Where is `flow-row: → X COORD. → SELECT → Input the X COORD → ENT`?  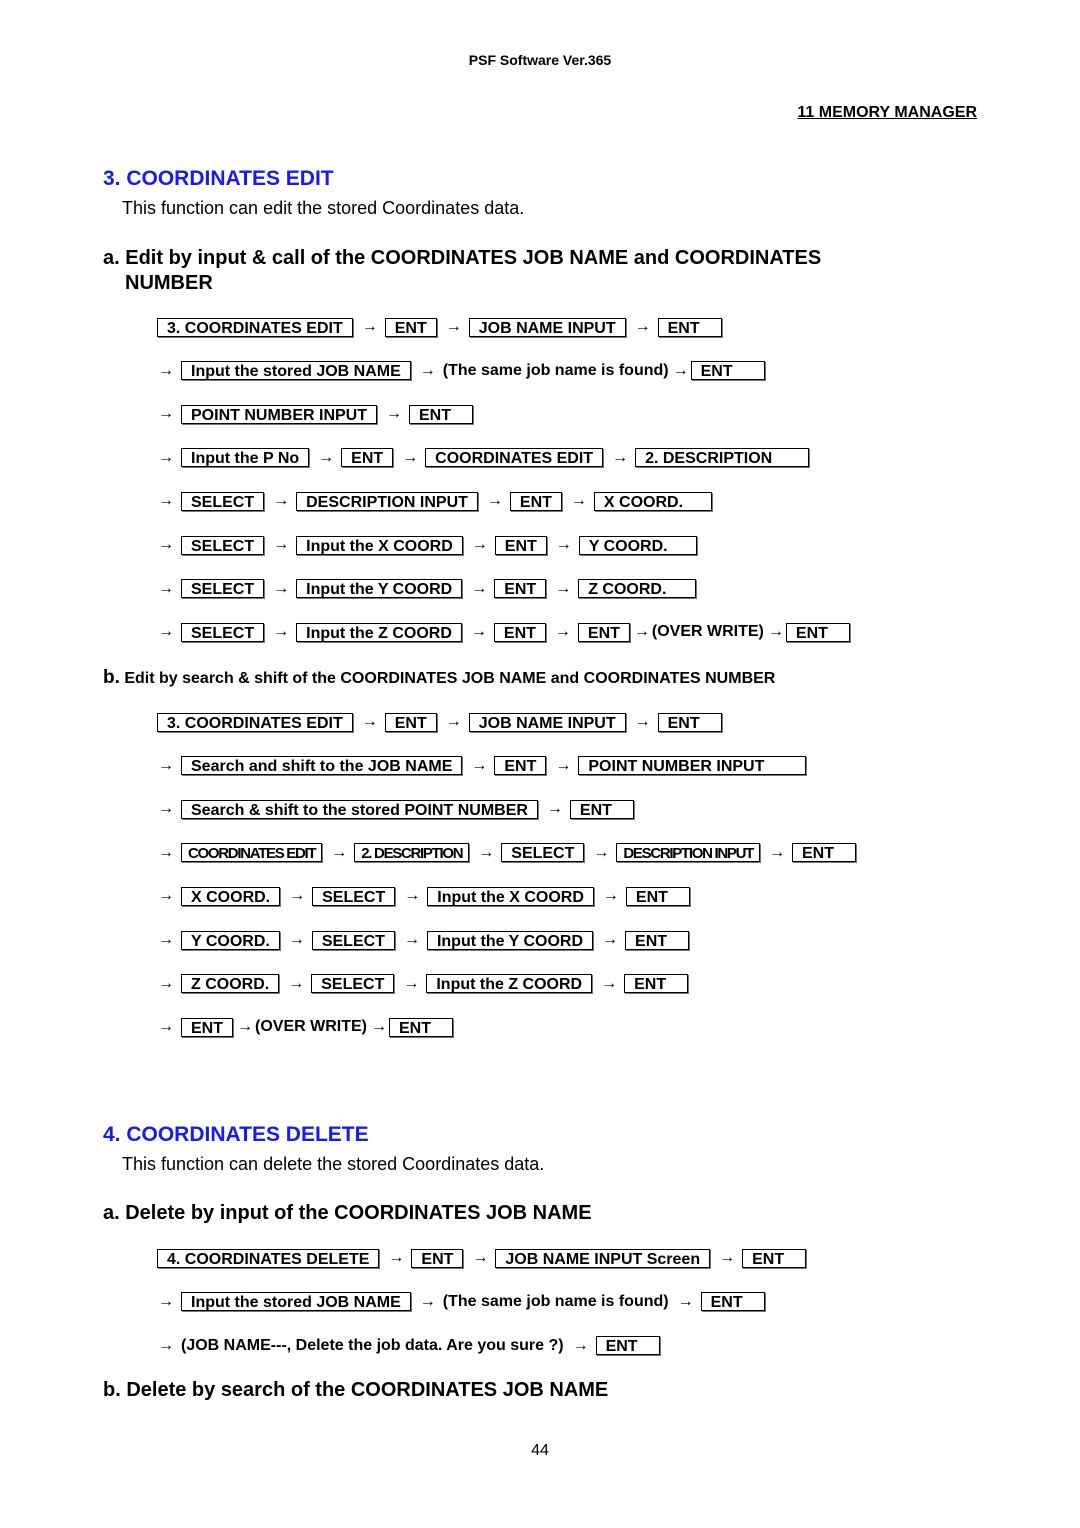
flow-row: → X COORD. → SELECT → Input the X COORD → ENT is located at coordinates (424, 896).